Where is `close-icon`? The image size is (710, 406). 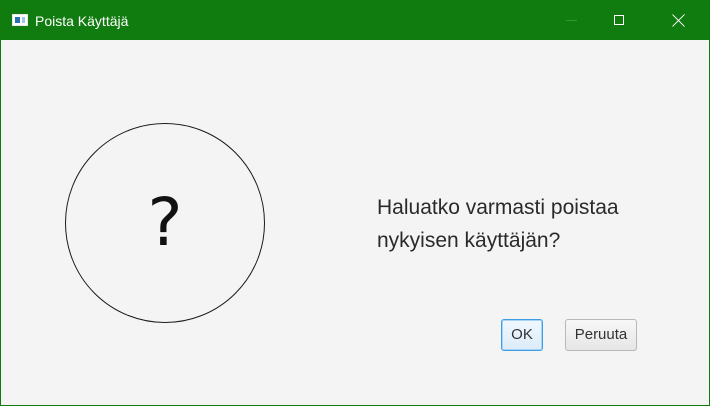 close-icon is located at coordinates (678, 20).